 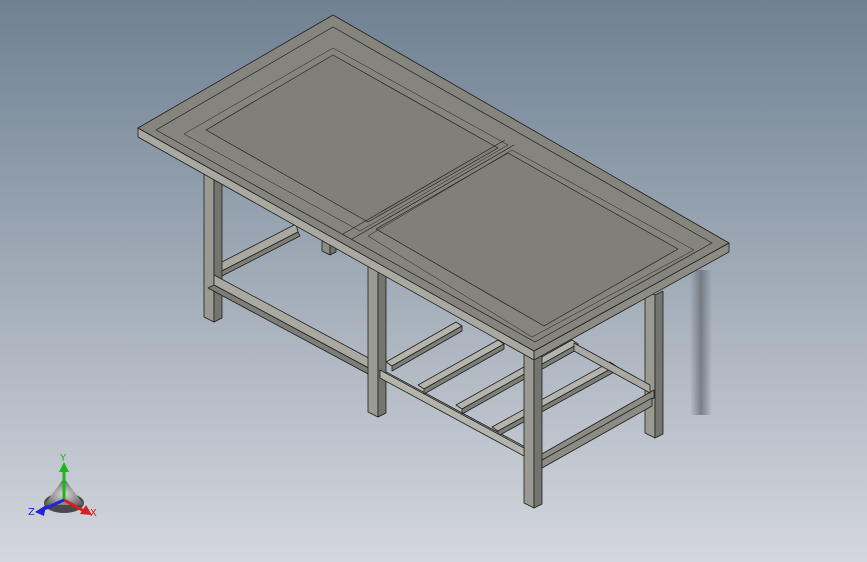 What do you see at coordinates (533, 429) in the screenshot?
I see `table-leg-front-right` at bounding box center [533, 429].